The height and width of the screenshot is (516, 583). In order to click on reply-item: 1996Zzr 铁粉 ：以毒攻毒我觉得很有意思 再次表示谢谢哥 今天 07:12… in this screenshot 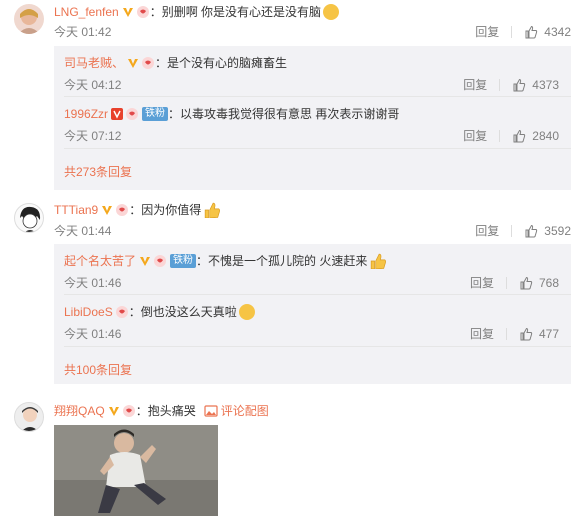, I will do `click(312, 123)`.